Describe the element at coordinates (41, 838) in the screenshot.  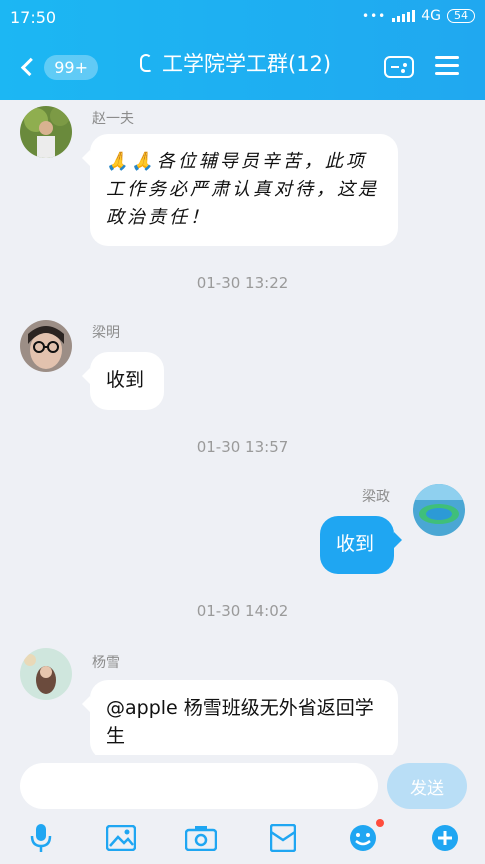
I see `microphone-icon` at that location.